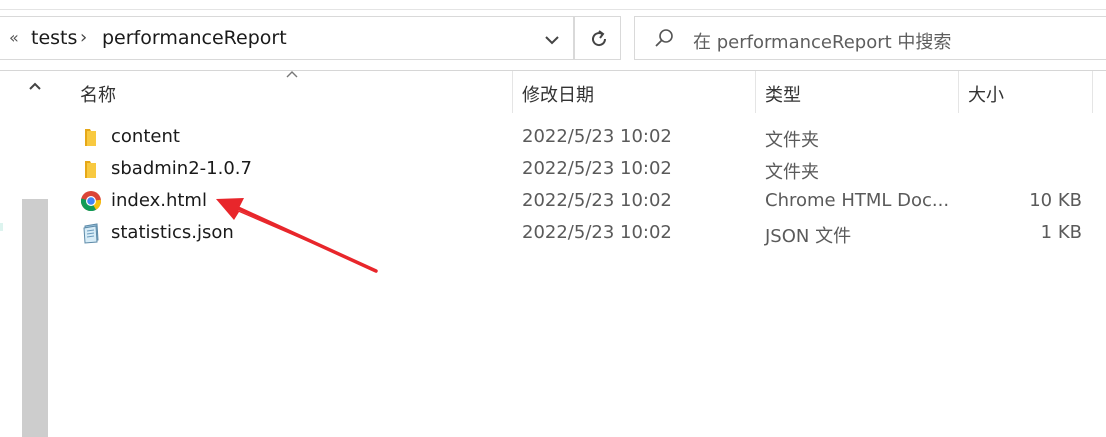 Image resolution: width=1106 pixels, height=437 pixels. I want to click on scroll-up-icon, so click(35, 86).